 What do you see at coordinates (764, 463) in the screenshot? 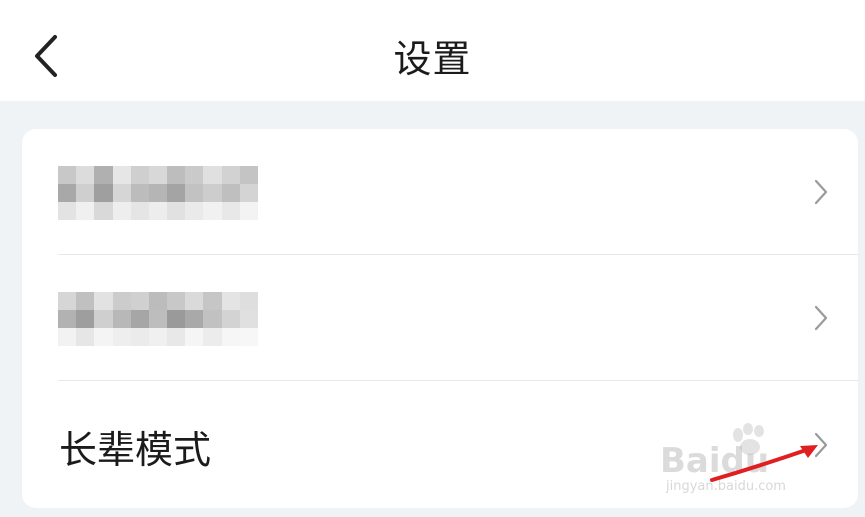
I see `annotation-arrow-icon` at bounding box center [764, 463].